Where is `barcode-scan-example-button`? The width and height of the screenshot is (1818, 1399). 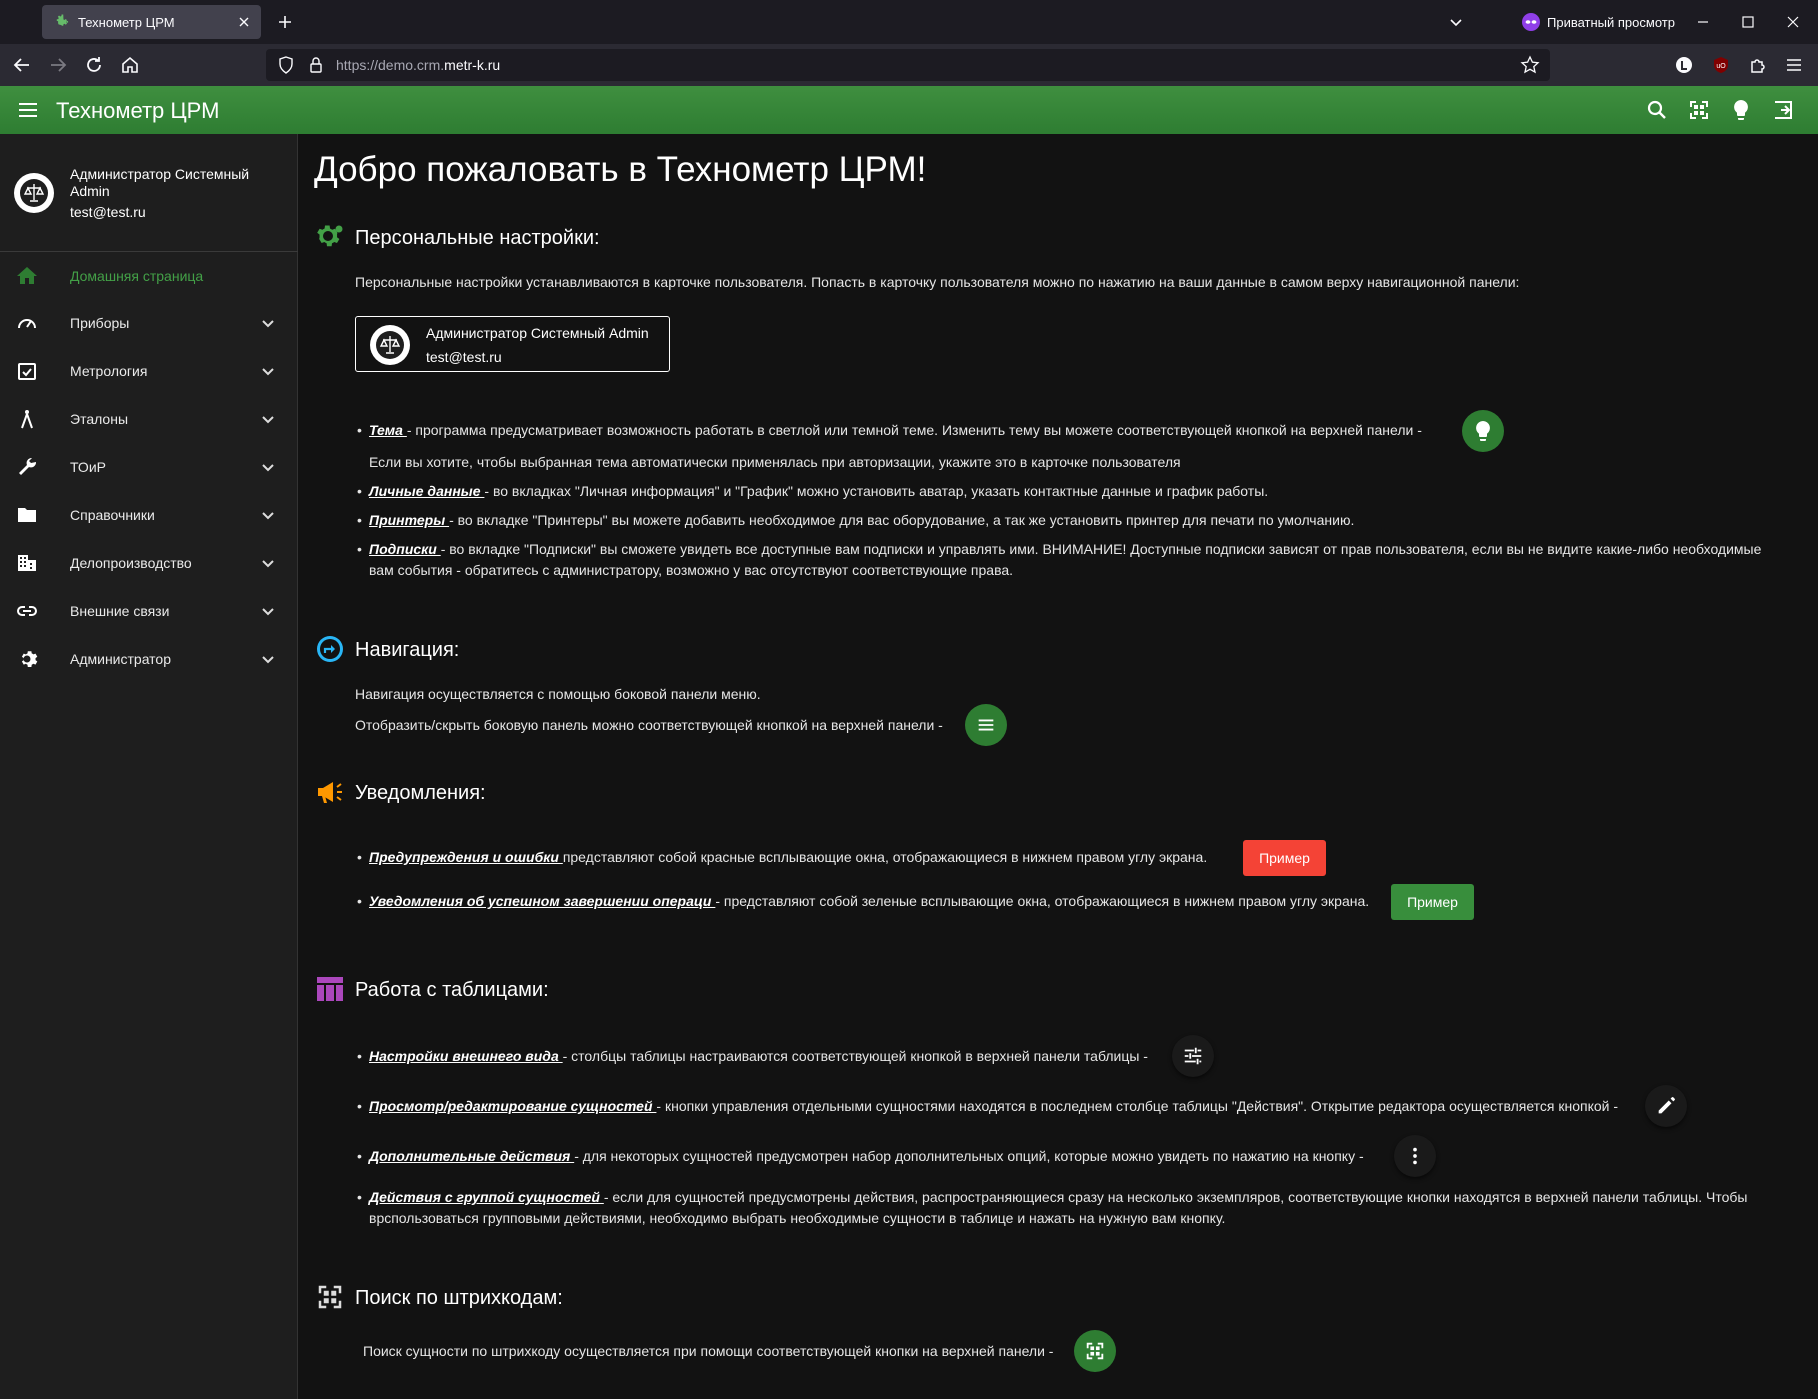
barcode-scan-example-button is located at coordinates (1095, 1351).